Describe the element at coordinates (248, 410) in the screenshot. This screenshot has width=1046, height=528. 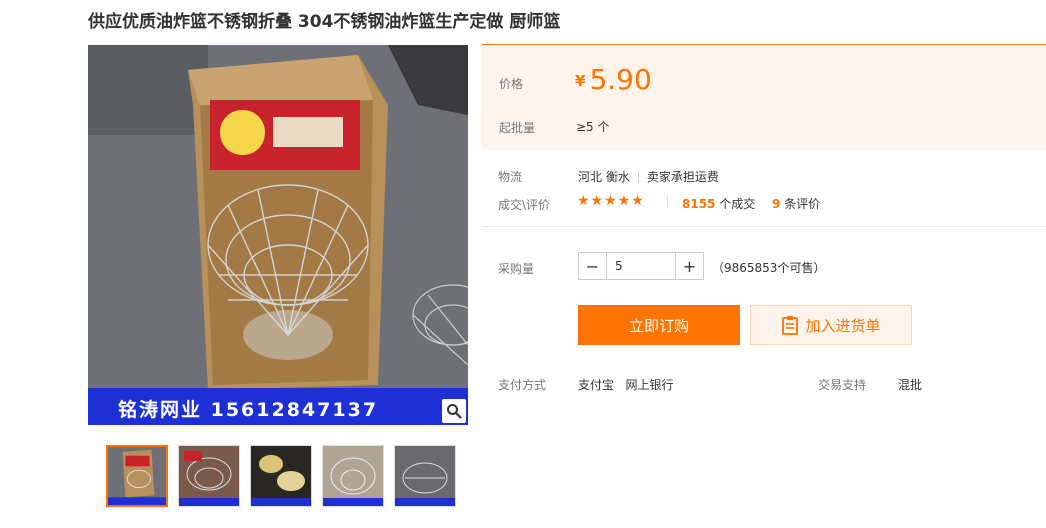
I see `watermark-text: 铭涛网业 15612847137` at that location.